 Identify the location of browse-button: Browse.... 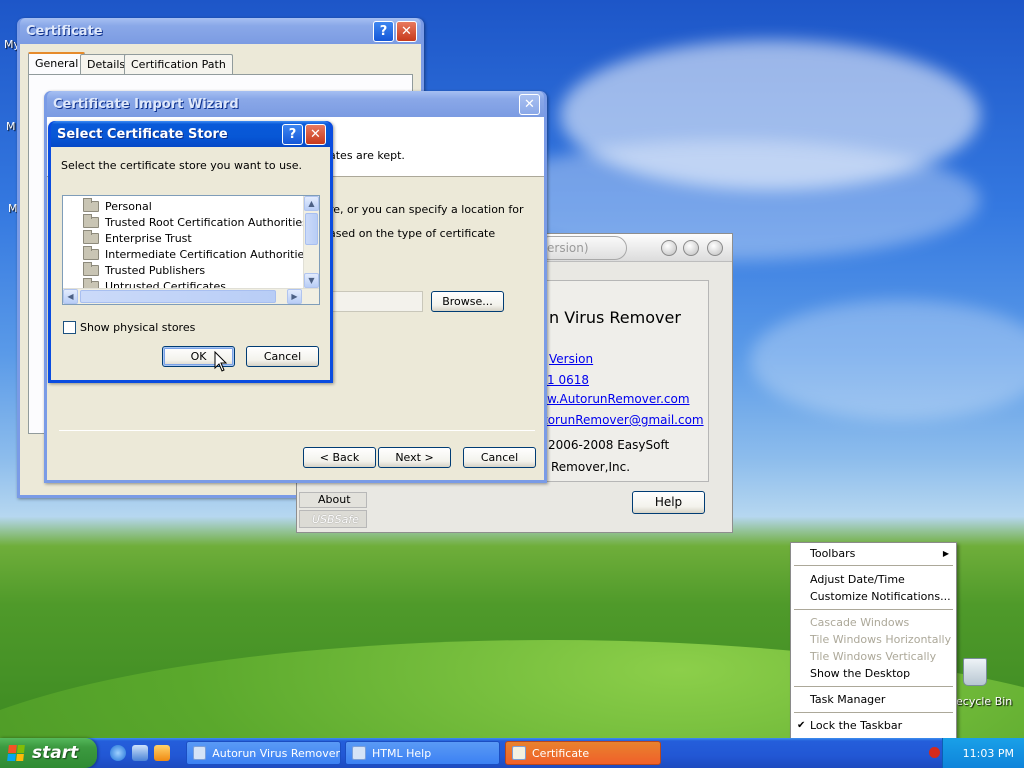
(467, 301).